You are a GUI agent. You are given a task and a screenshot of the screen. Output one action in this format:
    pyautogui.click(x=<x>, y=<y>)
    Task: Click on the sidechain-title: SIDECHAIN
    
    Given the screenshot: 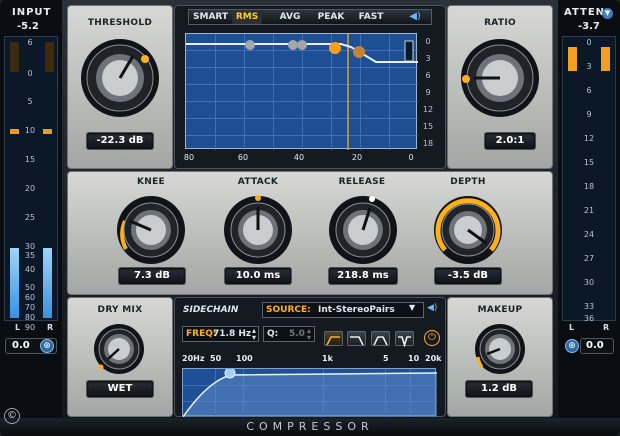 What is the action you would take?
    pyautogui.click(x=211, y=310)
    